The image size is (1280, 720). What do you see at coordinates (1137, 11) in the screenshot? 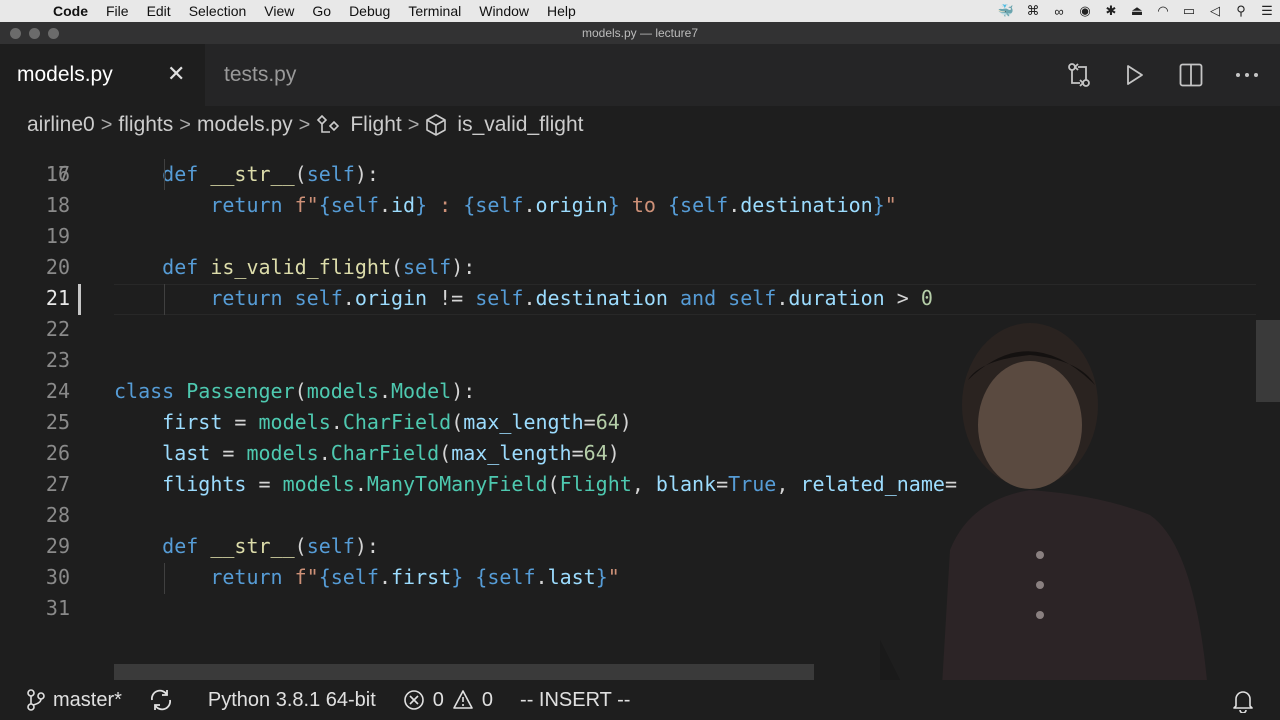
I see `eject-icon: ⏏` at bounding box center [1137, 11].